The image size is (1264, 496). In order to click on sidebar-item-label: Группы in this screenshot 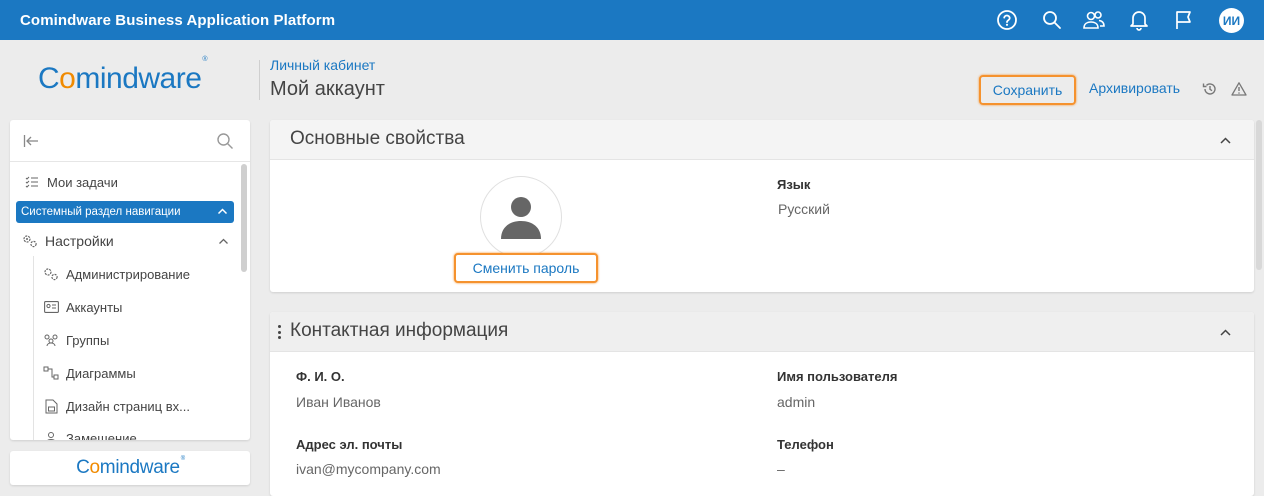, I will do `click(88, 340)`.